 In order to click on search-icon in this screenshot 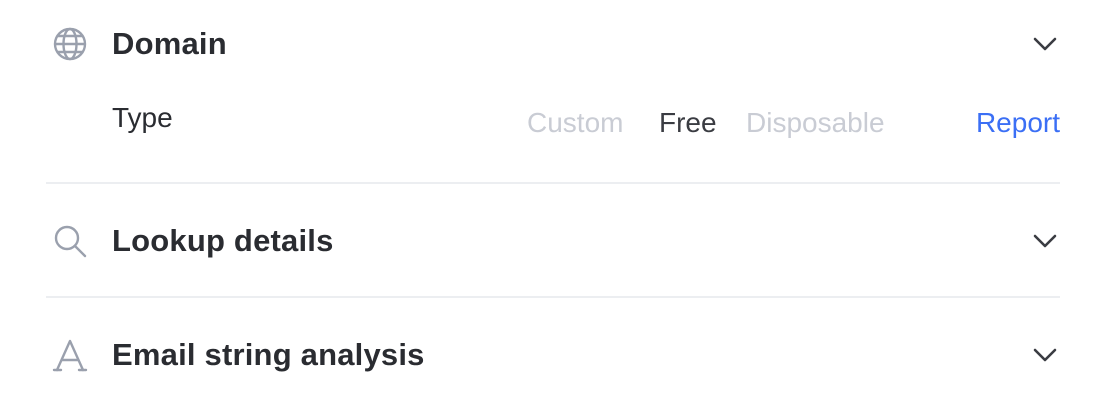, I will do `click(70, 241)`.